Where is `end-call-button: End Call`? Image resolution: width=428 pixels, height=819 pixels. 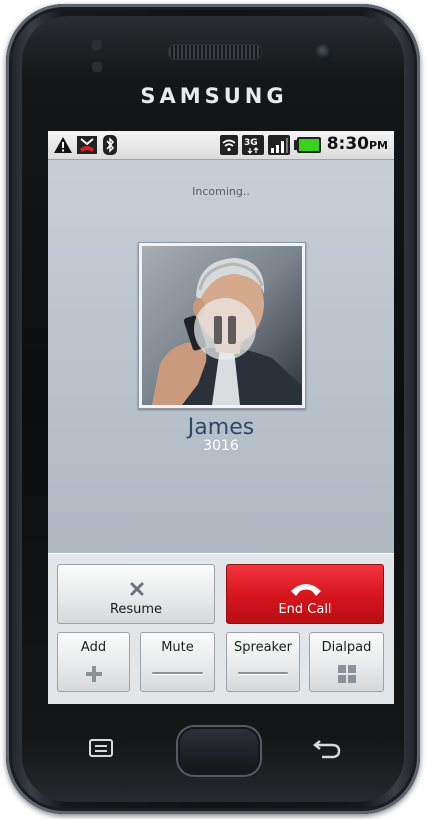 end-call-button: End Call is located at coordinates (305, 594).